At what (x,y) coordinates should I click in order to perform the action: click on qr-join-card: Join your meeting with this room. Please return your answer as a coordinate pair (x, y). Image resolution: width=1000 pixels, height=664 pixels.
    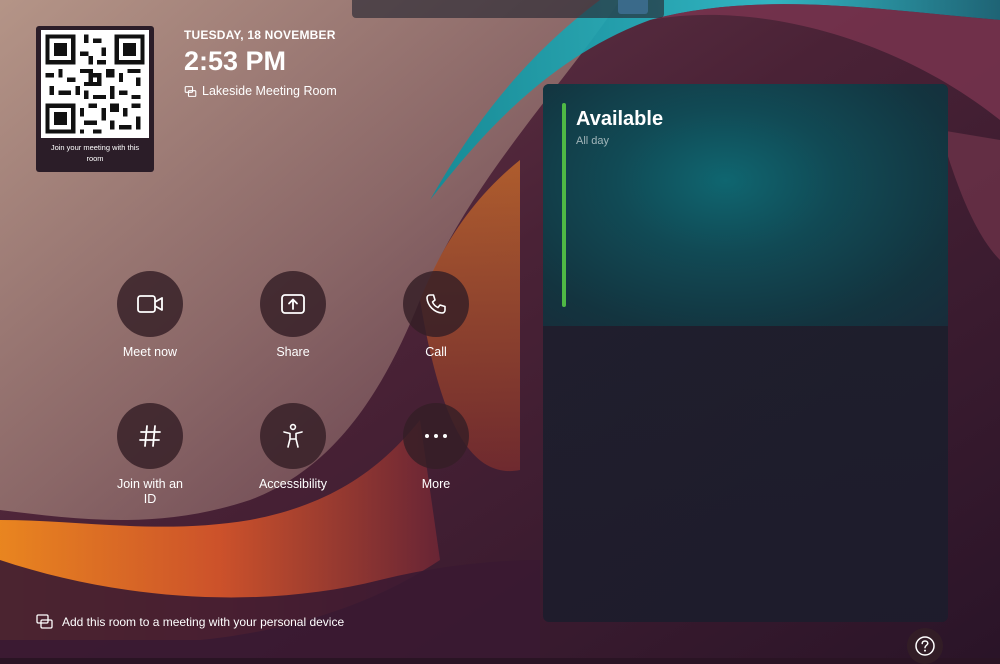
    Looking at the image, I should click on (95, 99).